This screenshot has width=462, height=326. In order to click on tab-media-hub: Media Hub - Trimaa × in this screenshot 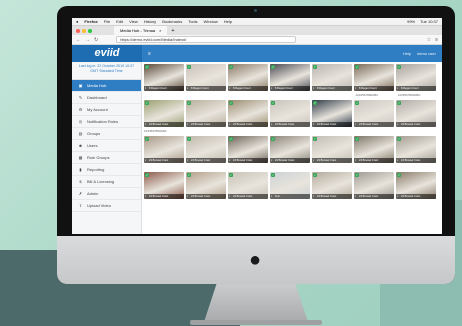, I will do `click(141, 30)`.